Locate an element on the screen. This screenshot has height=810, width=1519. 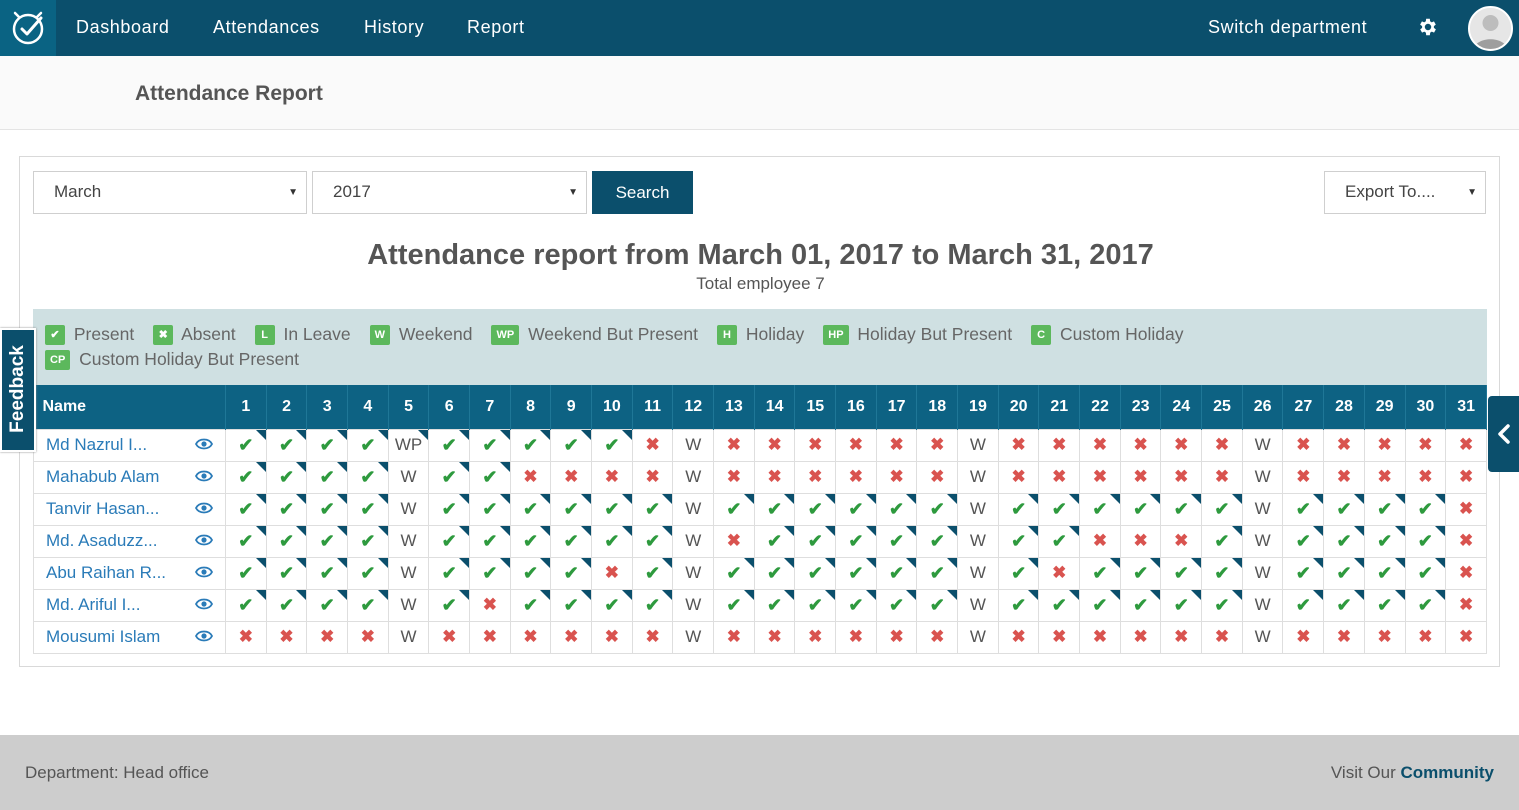
year-select: 2017 ▼ is located at coordinates (449, 192).